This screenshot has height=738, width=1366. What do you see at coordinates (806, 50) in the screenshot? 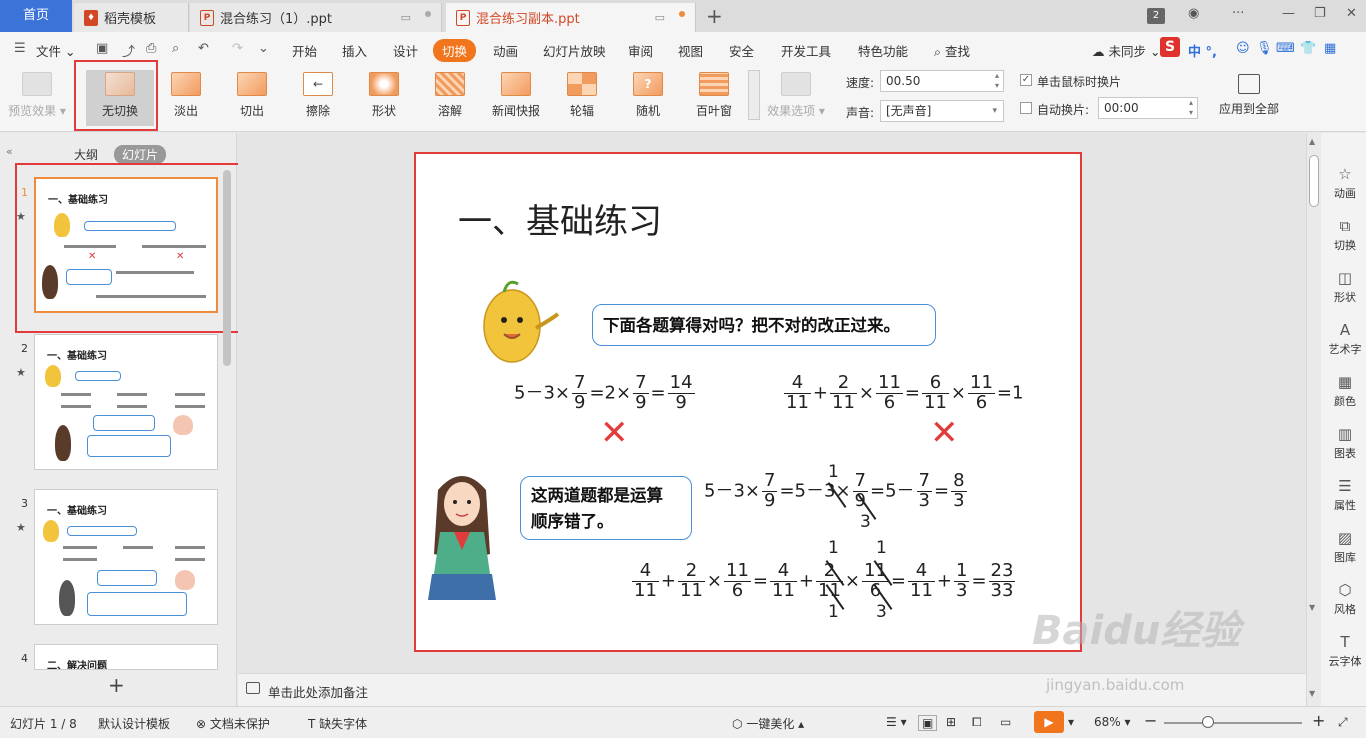
I see `menu-developer: 开发工具` at bounding box center [806, 50].